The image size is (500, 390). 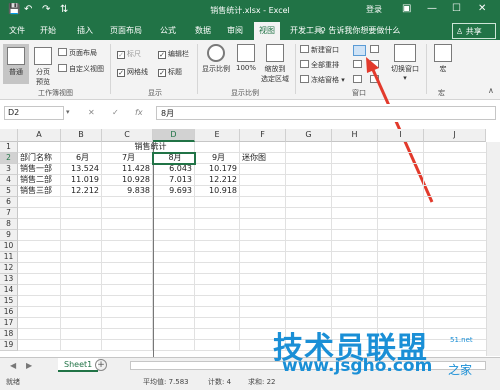 What do you see at coordinates (40, 169) in the screenshot?
I see `dept-cell: 销售一部` at bounding box center [40, 169].